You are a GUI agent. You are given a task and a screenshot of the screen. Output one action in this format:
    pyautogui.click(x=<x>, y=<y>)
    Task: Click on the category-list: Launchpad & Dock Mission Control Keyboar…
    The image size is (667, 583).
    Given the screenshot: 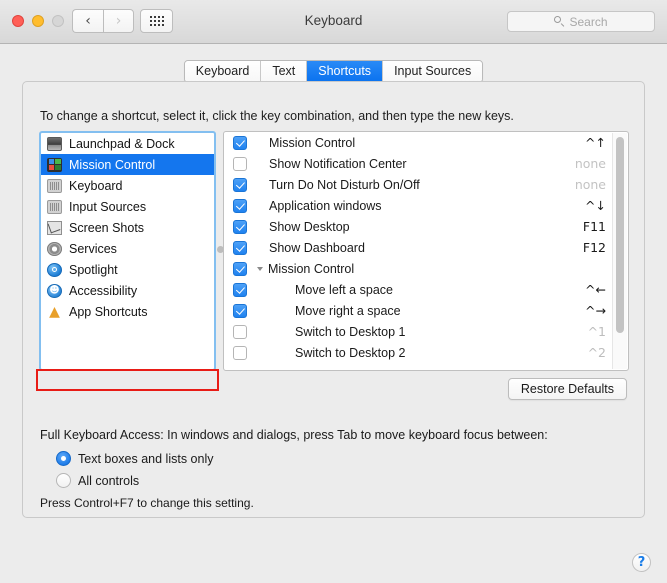 What is the action you would take?
    pyautogui.click(x=127, y=251)
    